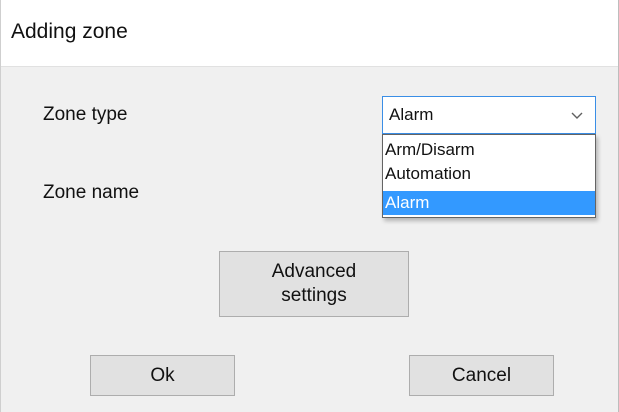 The image size is (619, 412). I want to click on zone-type-select-value: Alarm, so click(411, 114).